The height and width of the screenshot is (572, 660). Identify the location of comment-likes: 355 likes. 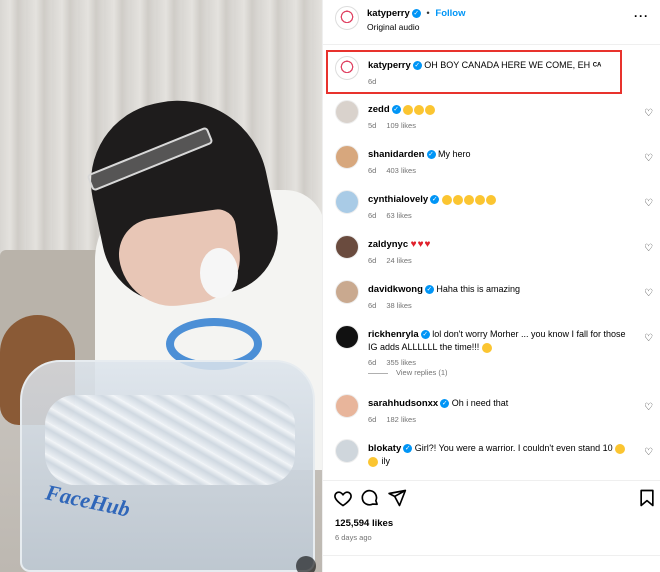
(401, 362).